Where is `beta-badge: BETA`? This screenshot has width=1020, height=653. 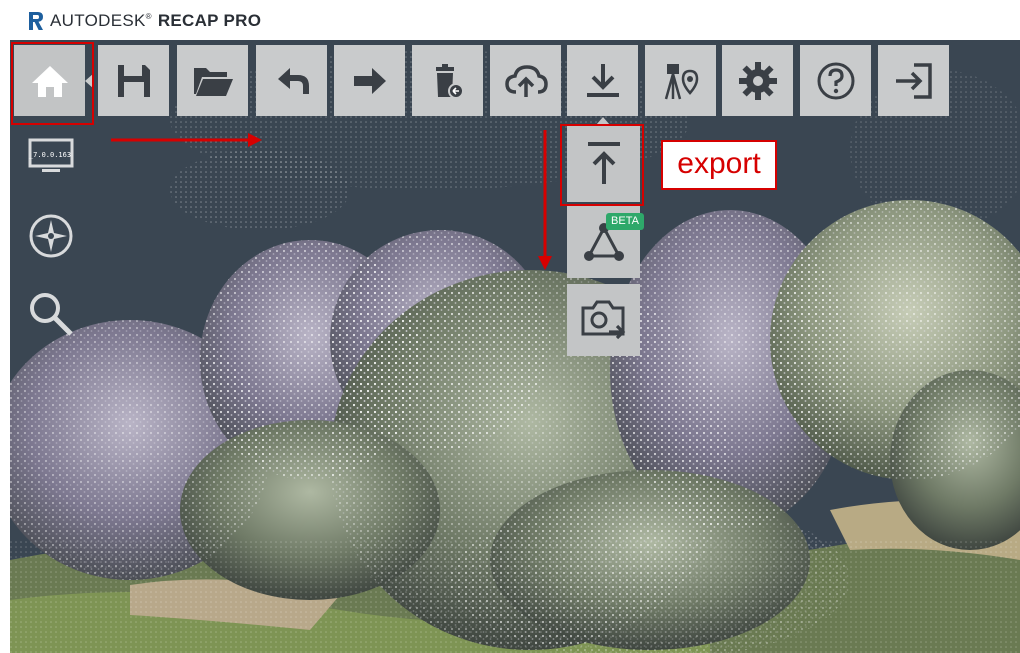
beta-badge: BETA is located at coordinates (625, 221).